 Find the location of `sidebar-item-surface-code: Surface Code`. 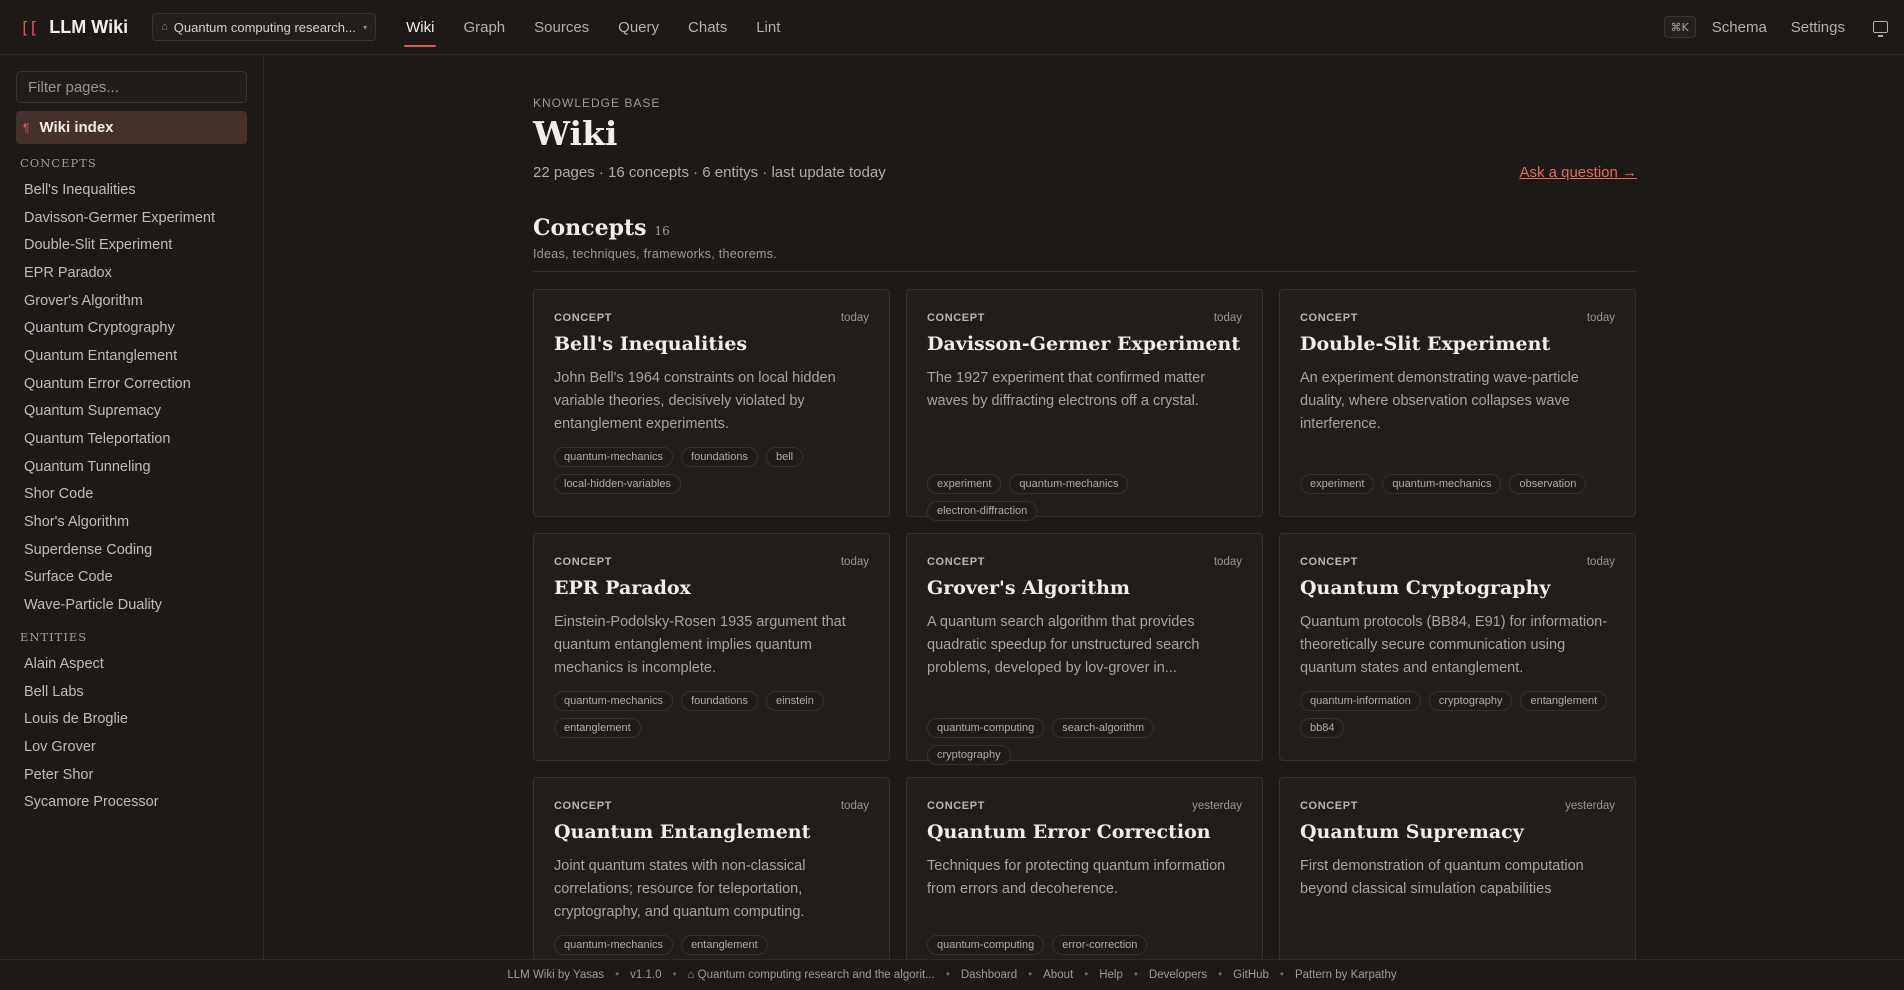

sidebar-item-surface-code: Surface Code is located at coordinates (119, 578).